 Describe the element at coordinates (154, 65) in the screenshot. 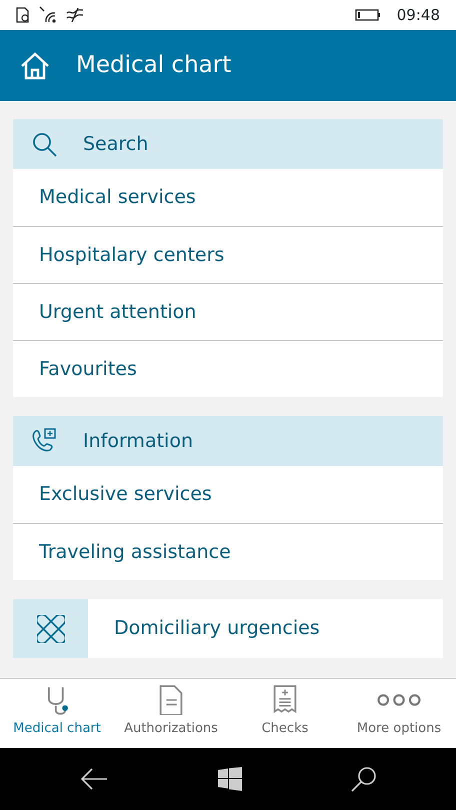

I see `page-title: Medical chart` at that location.